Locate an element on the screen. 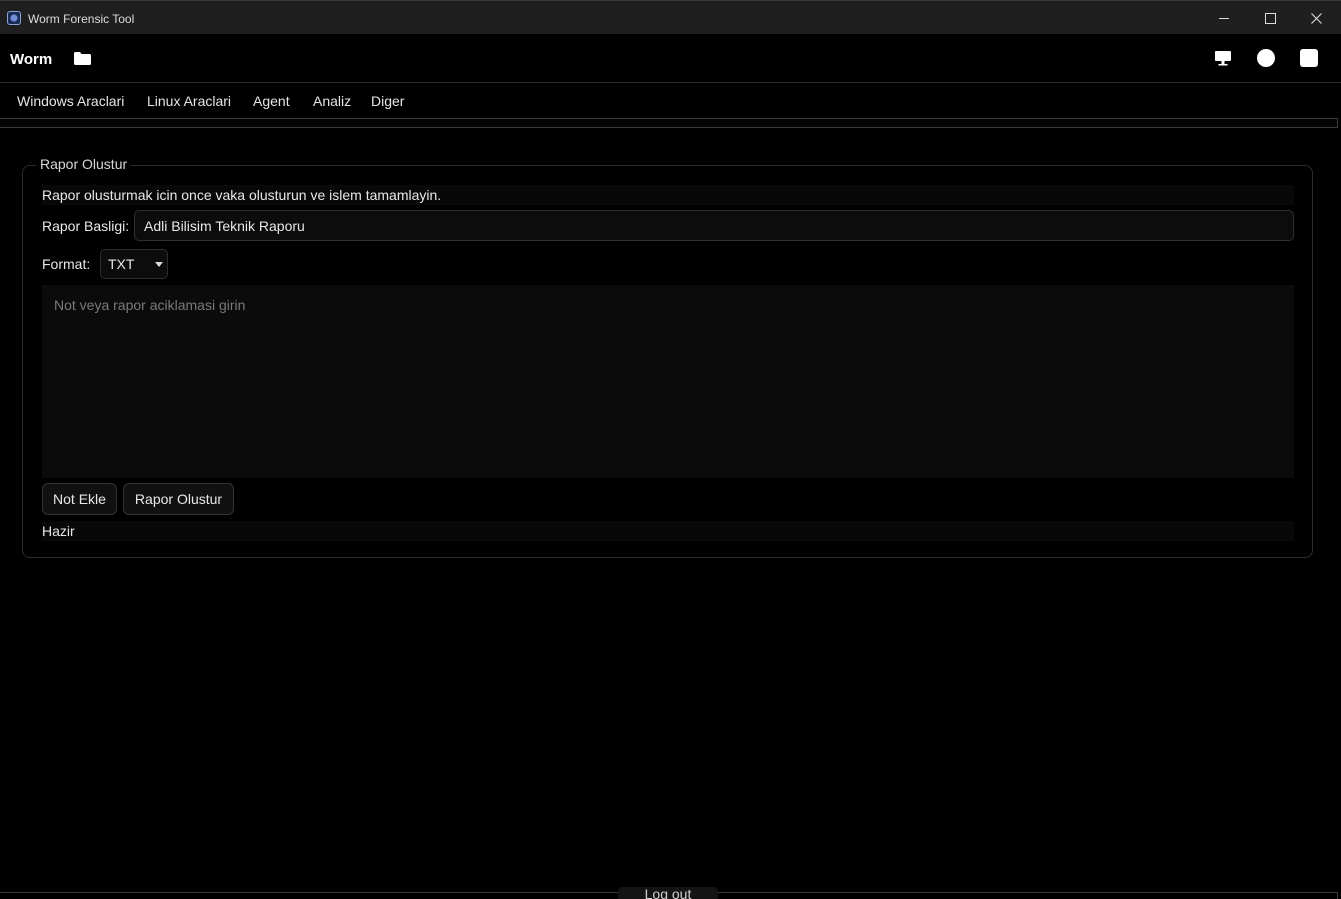 This screenshot has height=899, width=1341. maximize-icon is located at coordinates (1270, 18).